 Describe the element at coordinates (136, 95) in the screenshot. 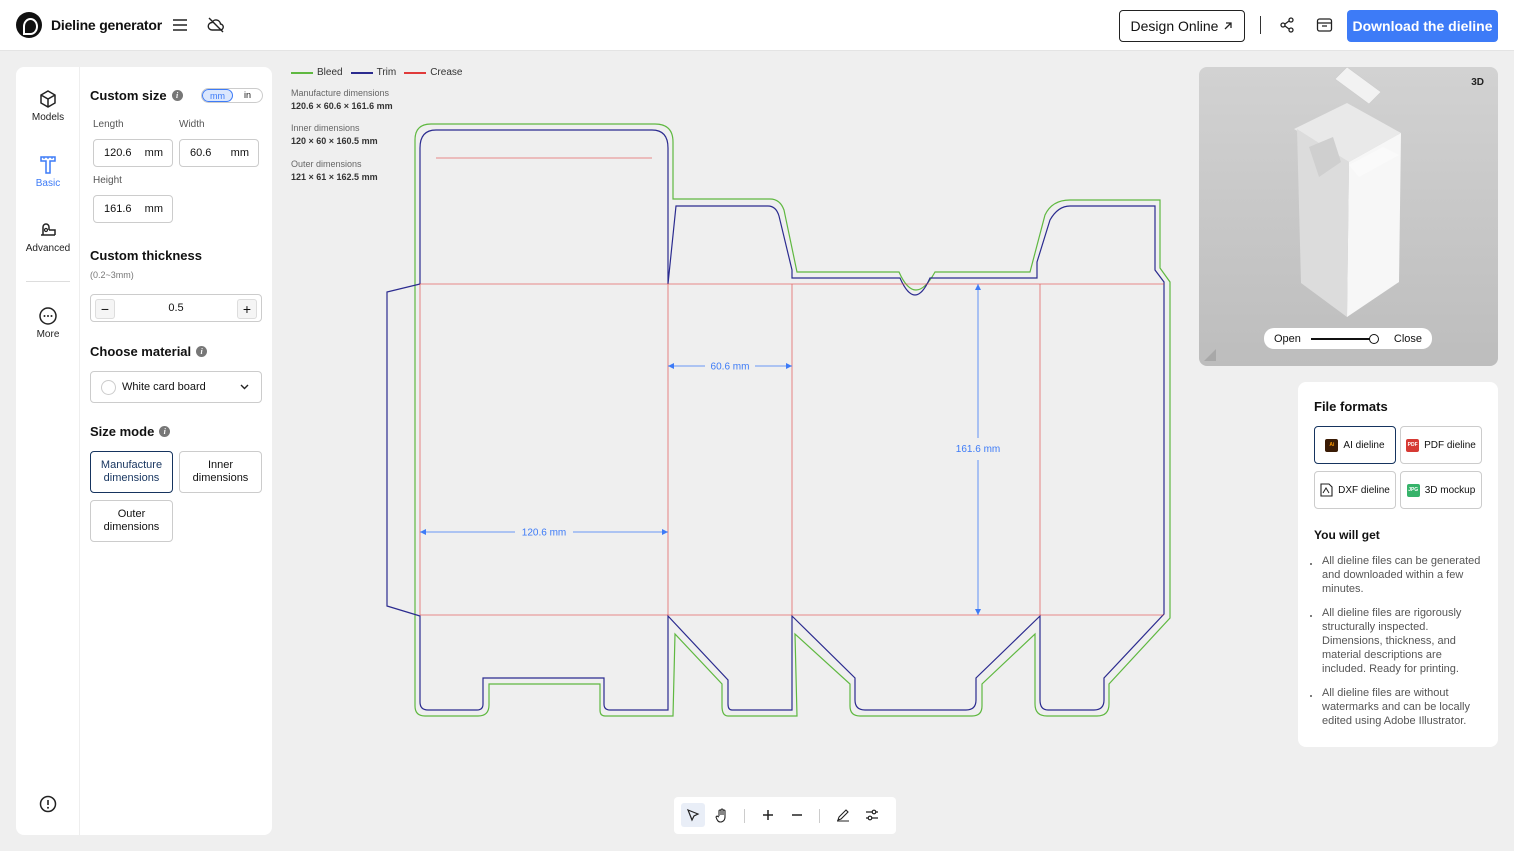

I see `custom-size-heading: Custom size i` at that location.